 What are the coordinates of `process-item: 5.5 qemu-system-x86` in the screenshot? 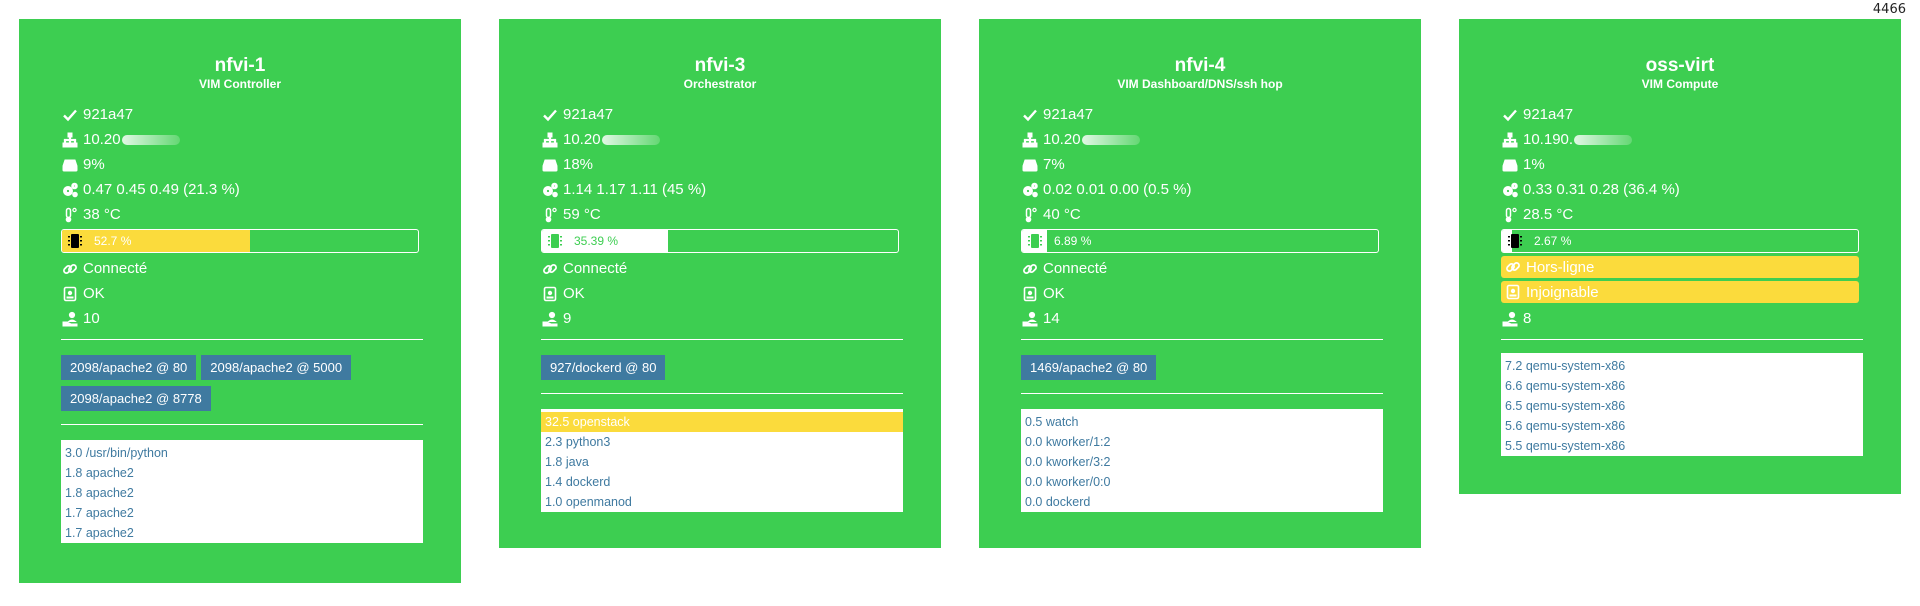 It's located at (1565, 446).